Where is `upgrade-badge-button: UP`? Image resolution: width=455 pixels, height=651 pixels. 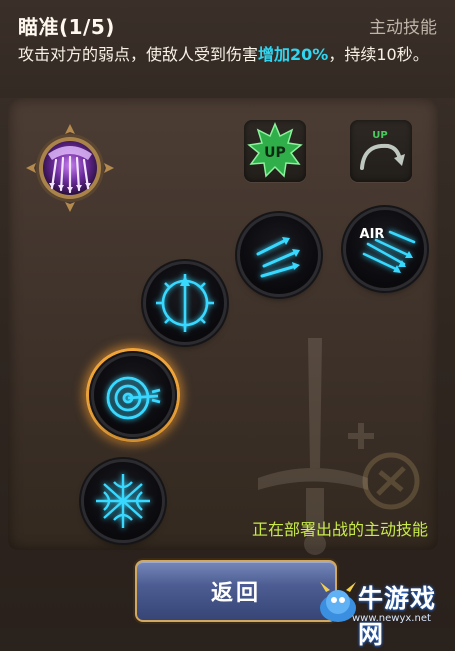 upgrade-badge-button: UP is located at coordinates (275, 151).